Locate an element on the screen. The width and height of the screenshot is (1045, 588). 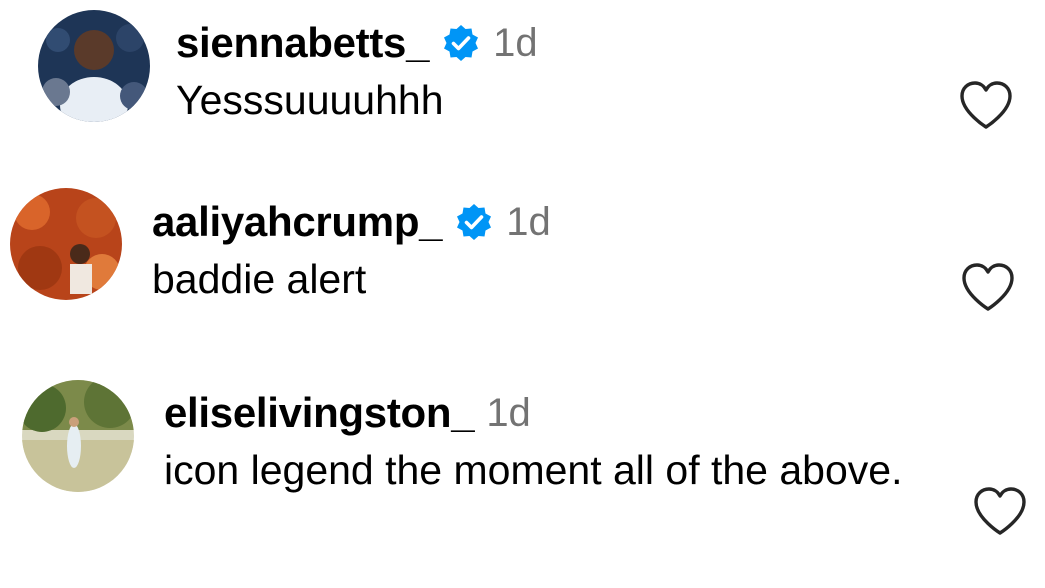
comment-username: siennabetts_ is located at coordinates (302, 43).